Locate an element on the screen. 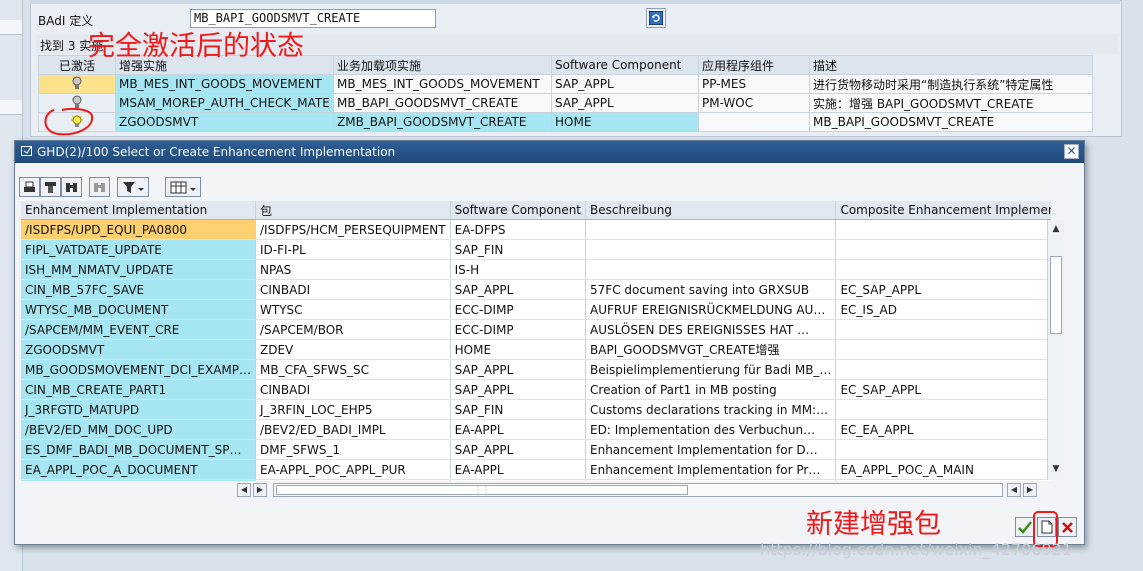 This screenshot has width=1143, height=571. component-cell: IS-H is located at coordinates (518, 269).